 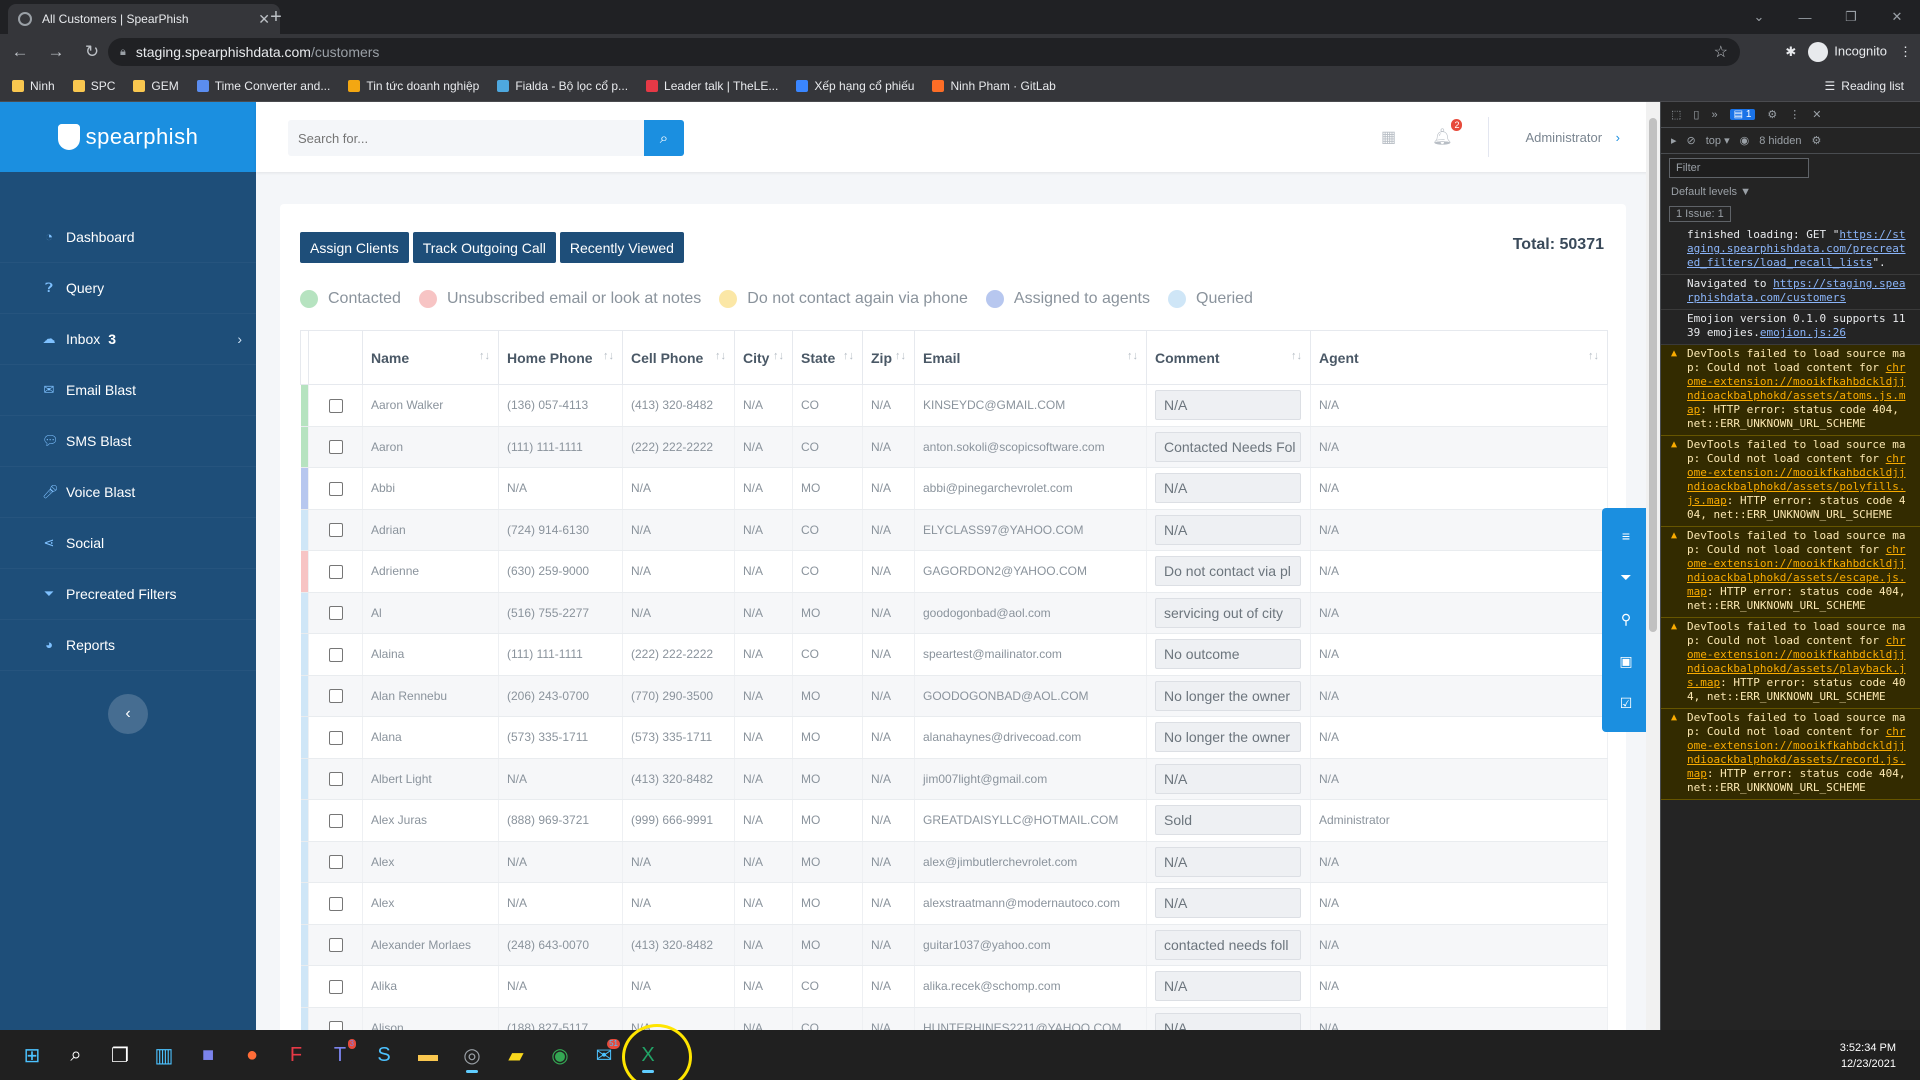 What do you see at coordinates (1625, 661) in the screenshot?
I see `save-icon: ▣` at bounding box center [1625, 661].